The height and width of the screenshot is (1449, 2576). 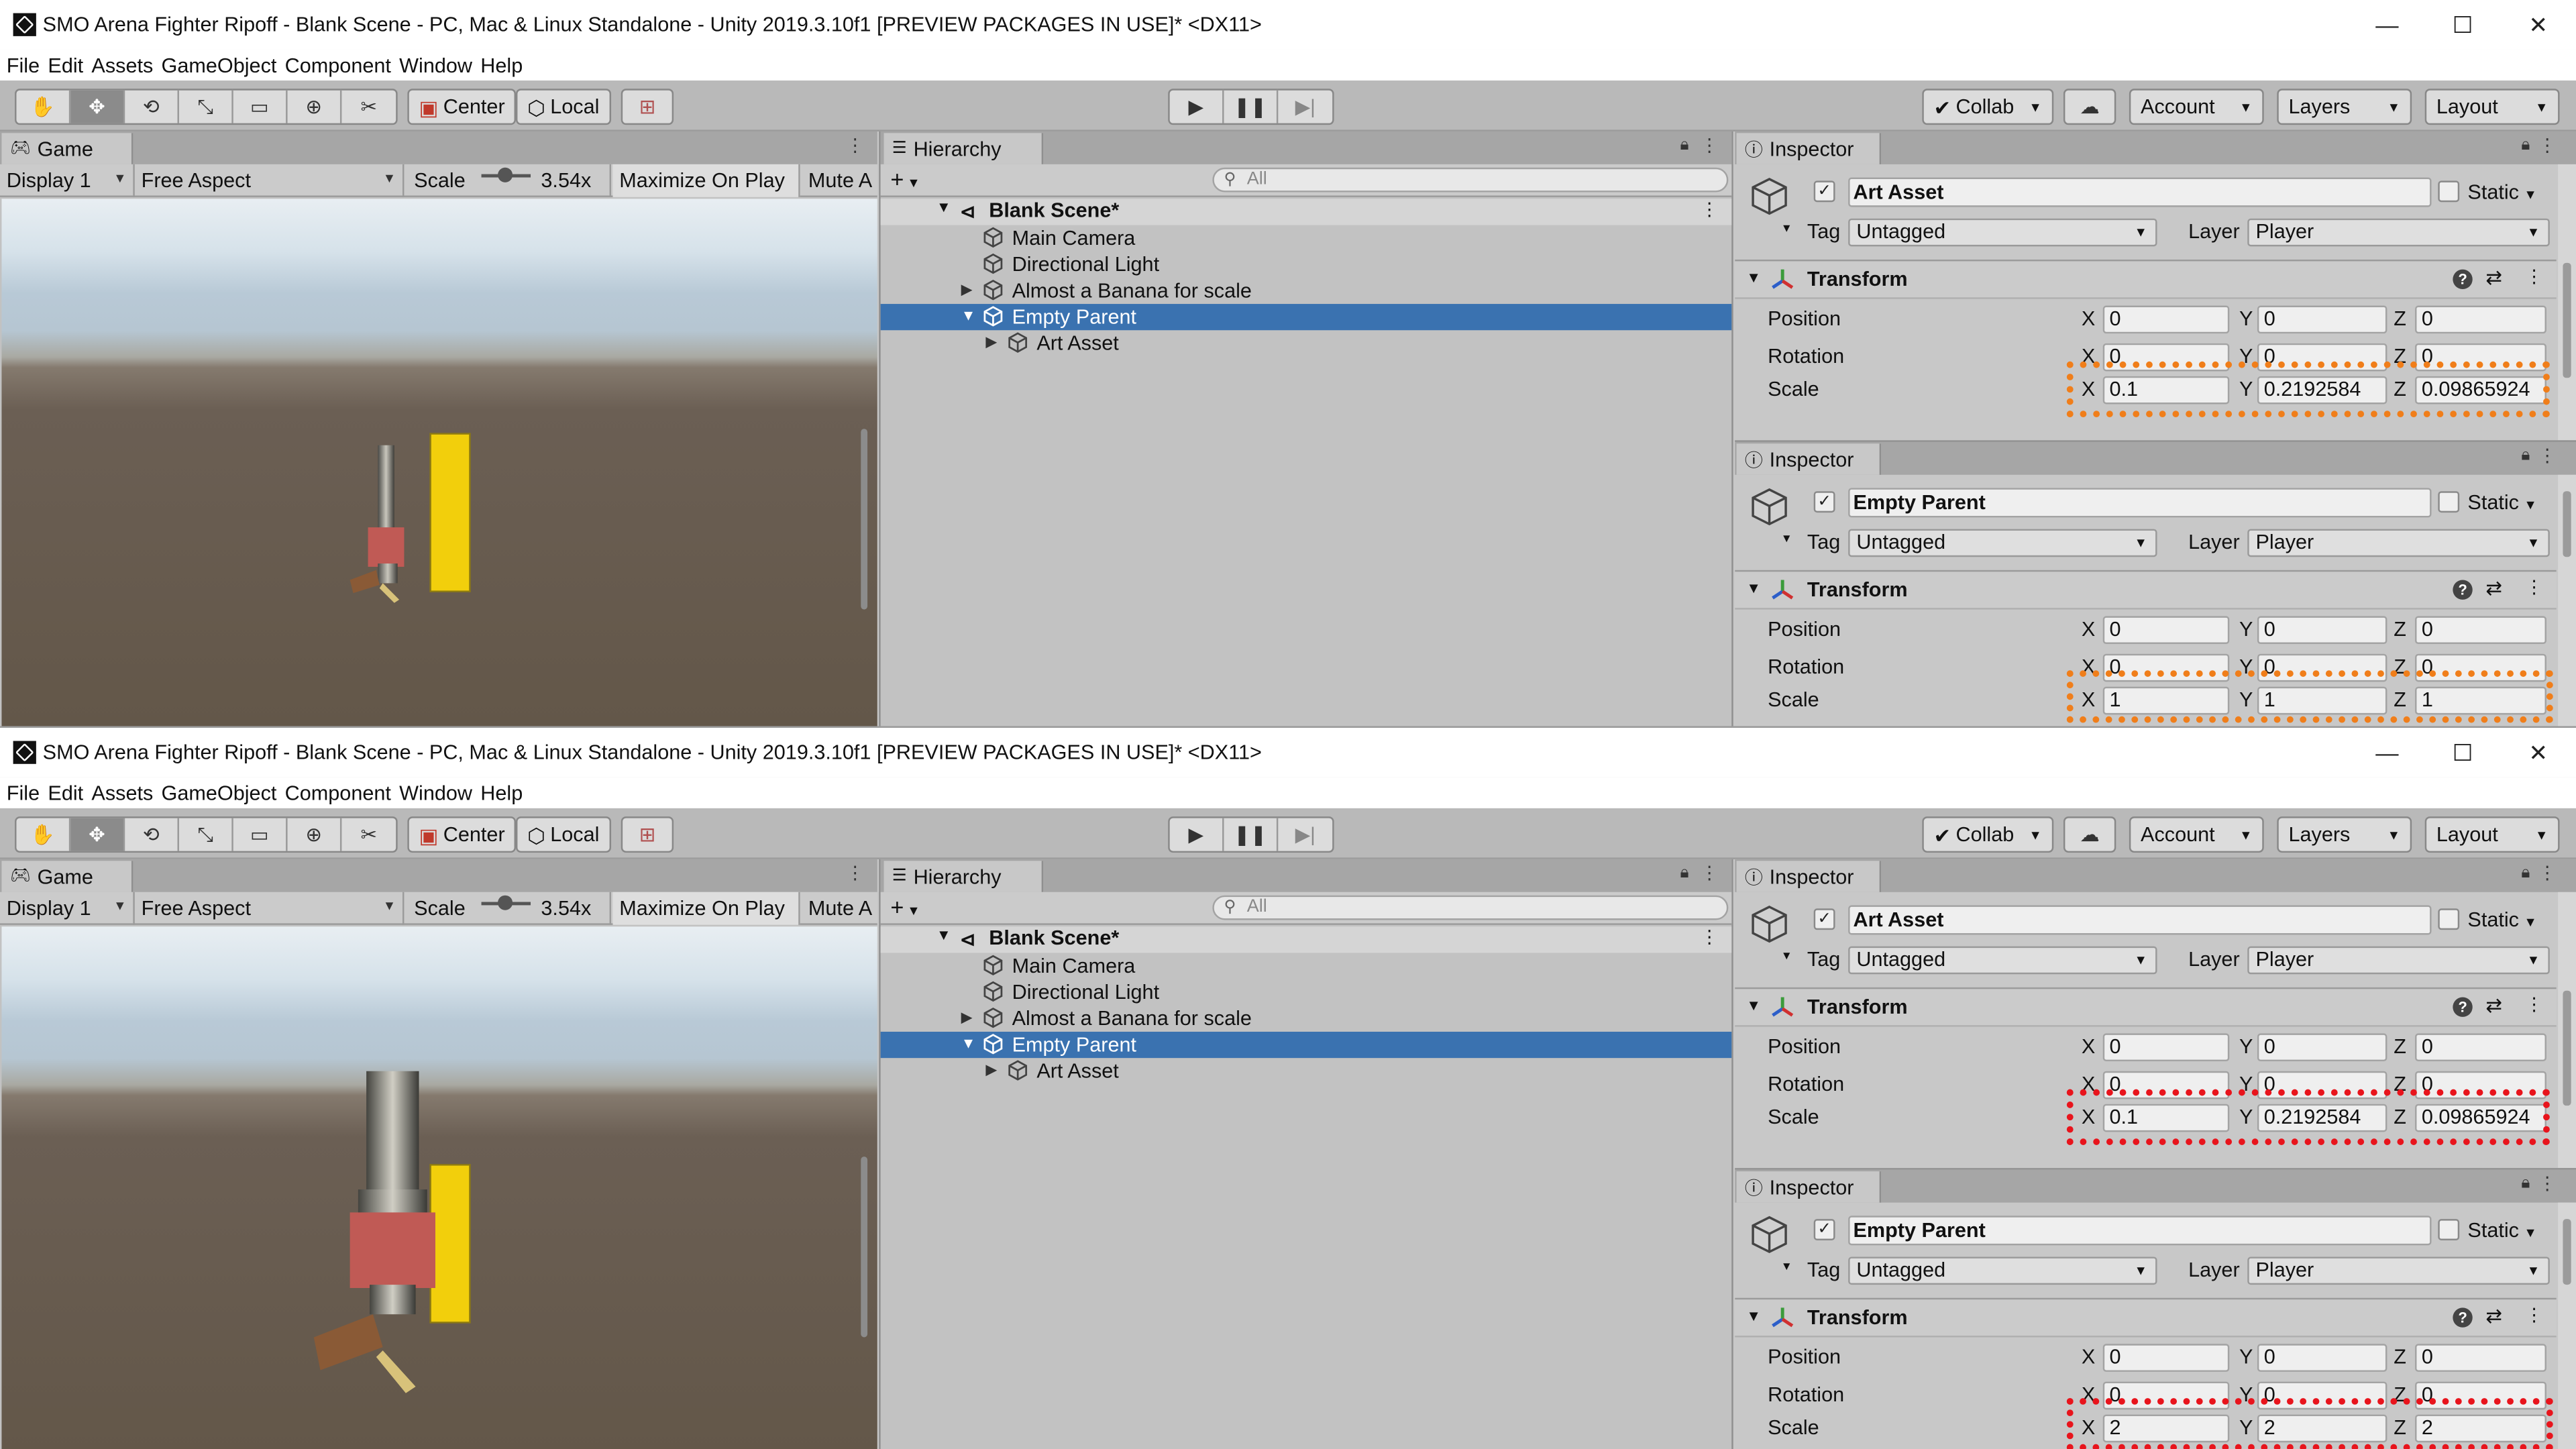 I want to click on hierarchy-item-banana: ▶ Almost a Banana for scale, so click(x=1306, y=1019).